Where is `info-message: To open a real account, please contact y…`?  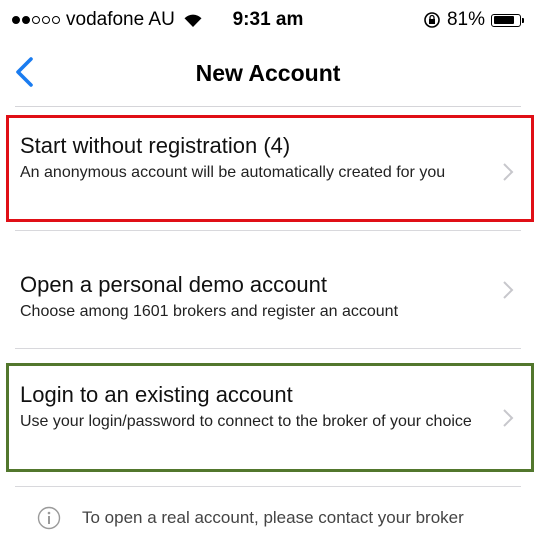 info-message: To open a real account, please contact y… is located at coordinates (268, 520).